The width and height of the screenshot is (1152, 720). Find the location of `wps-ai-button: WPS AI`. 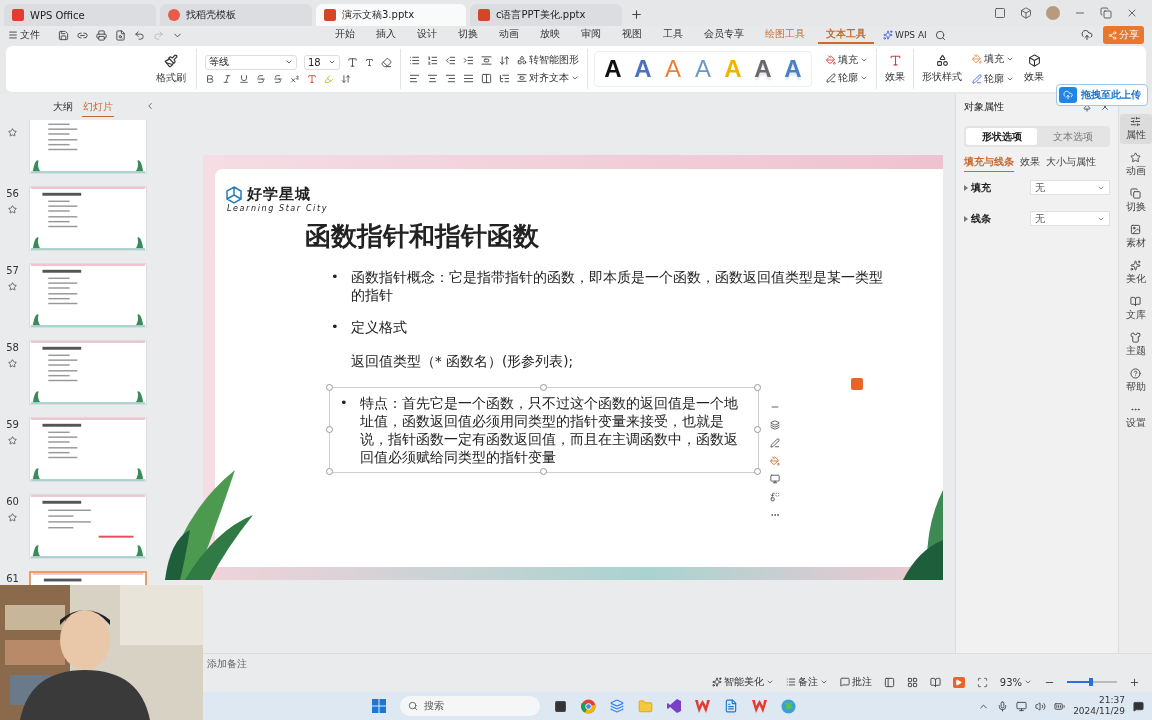

wps-ai-button: WPS AI is located at coordinates (905, 35).